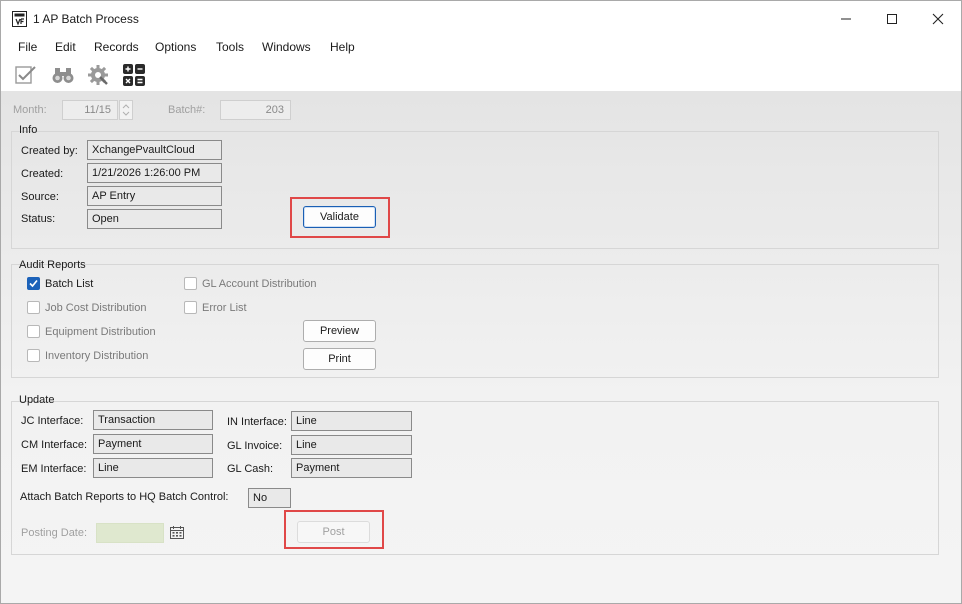 The width and height of the screenshot is (962, 604). I want to click on jc-interface-field: Transaction, so click(153, 420).